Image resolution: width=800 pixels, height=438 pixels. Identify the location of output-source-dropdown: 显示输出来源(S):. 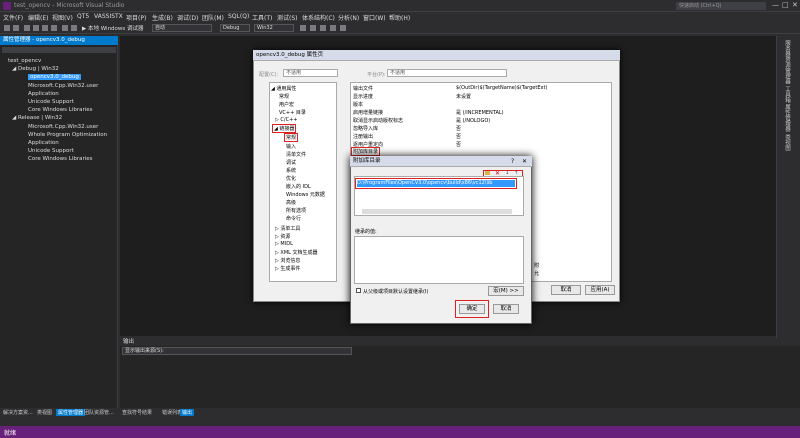
(237, 351).